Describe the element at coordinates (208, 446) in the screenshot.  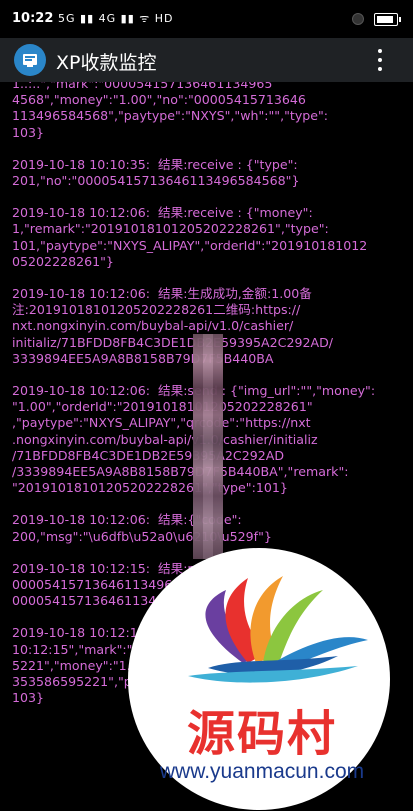
I see `pixelated-redaction` at that location.